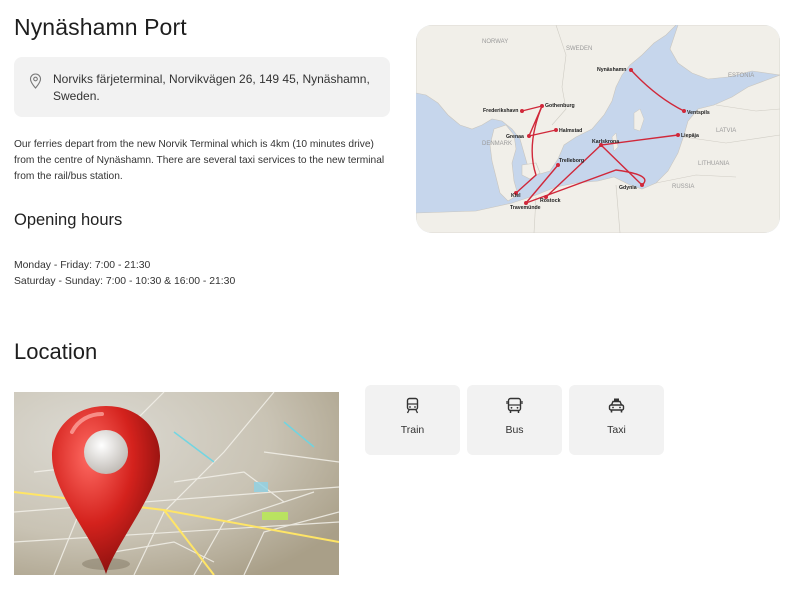 The height and width of the screenshot is (590, 800). What do you see at coordinates (56, 351) in the screenshot?
I see `location-heading: Location` at bounding box center [56, 351].